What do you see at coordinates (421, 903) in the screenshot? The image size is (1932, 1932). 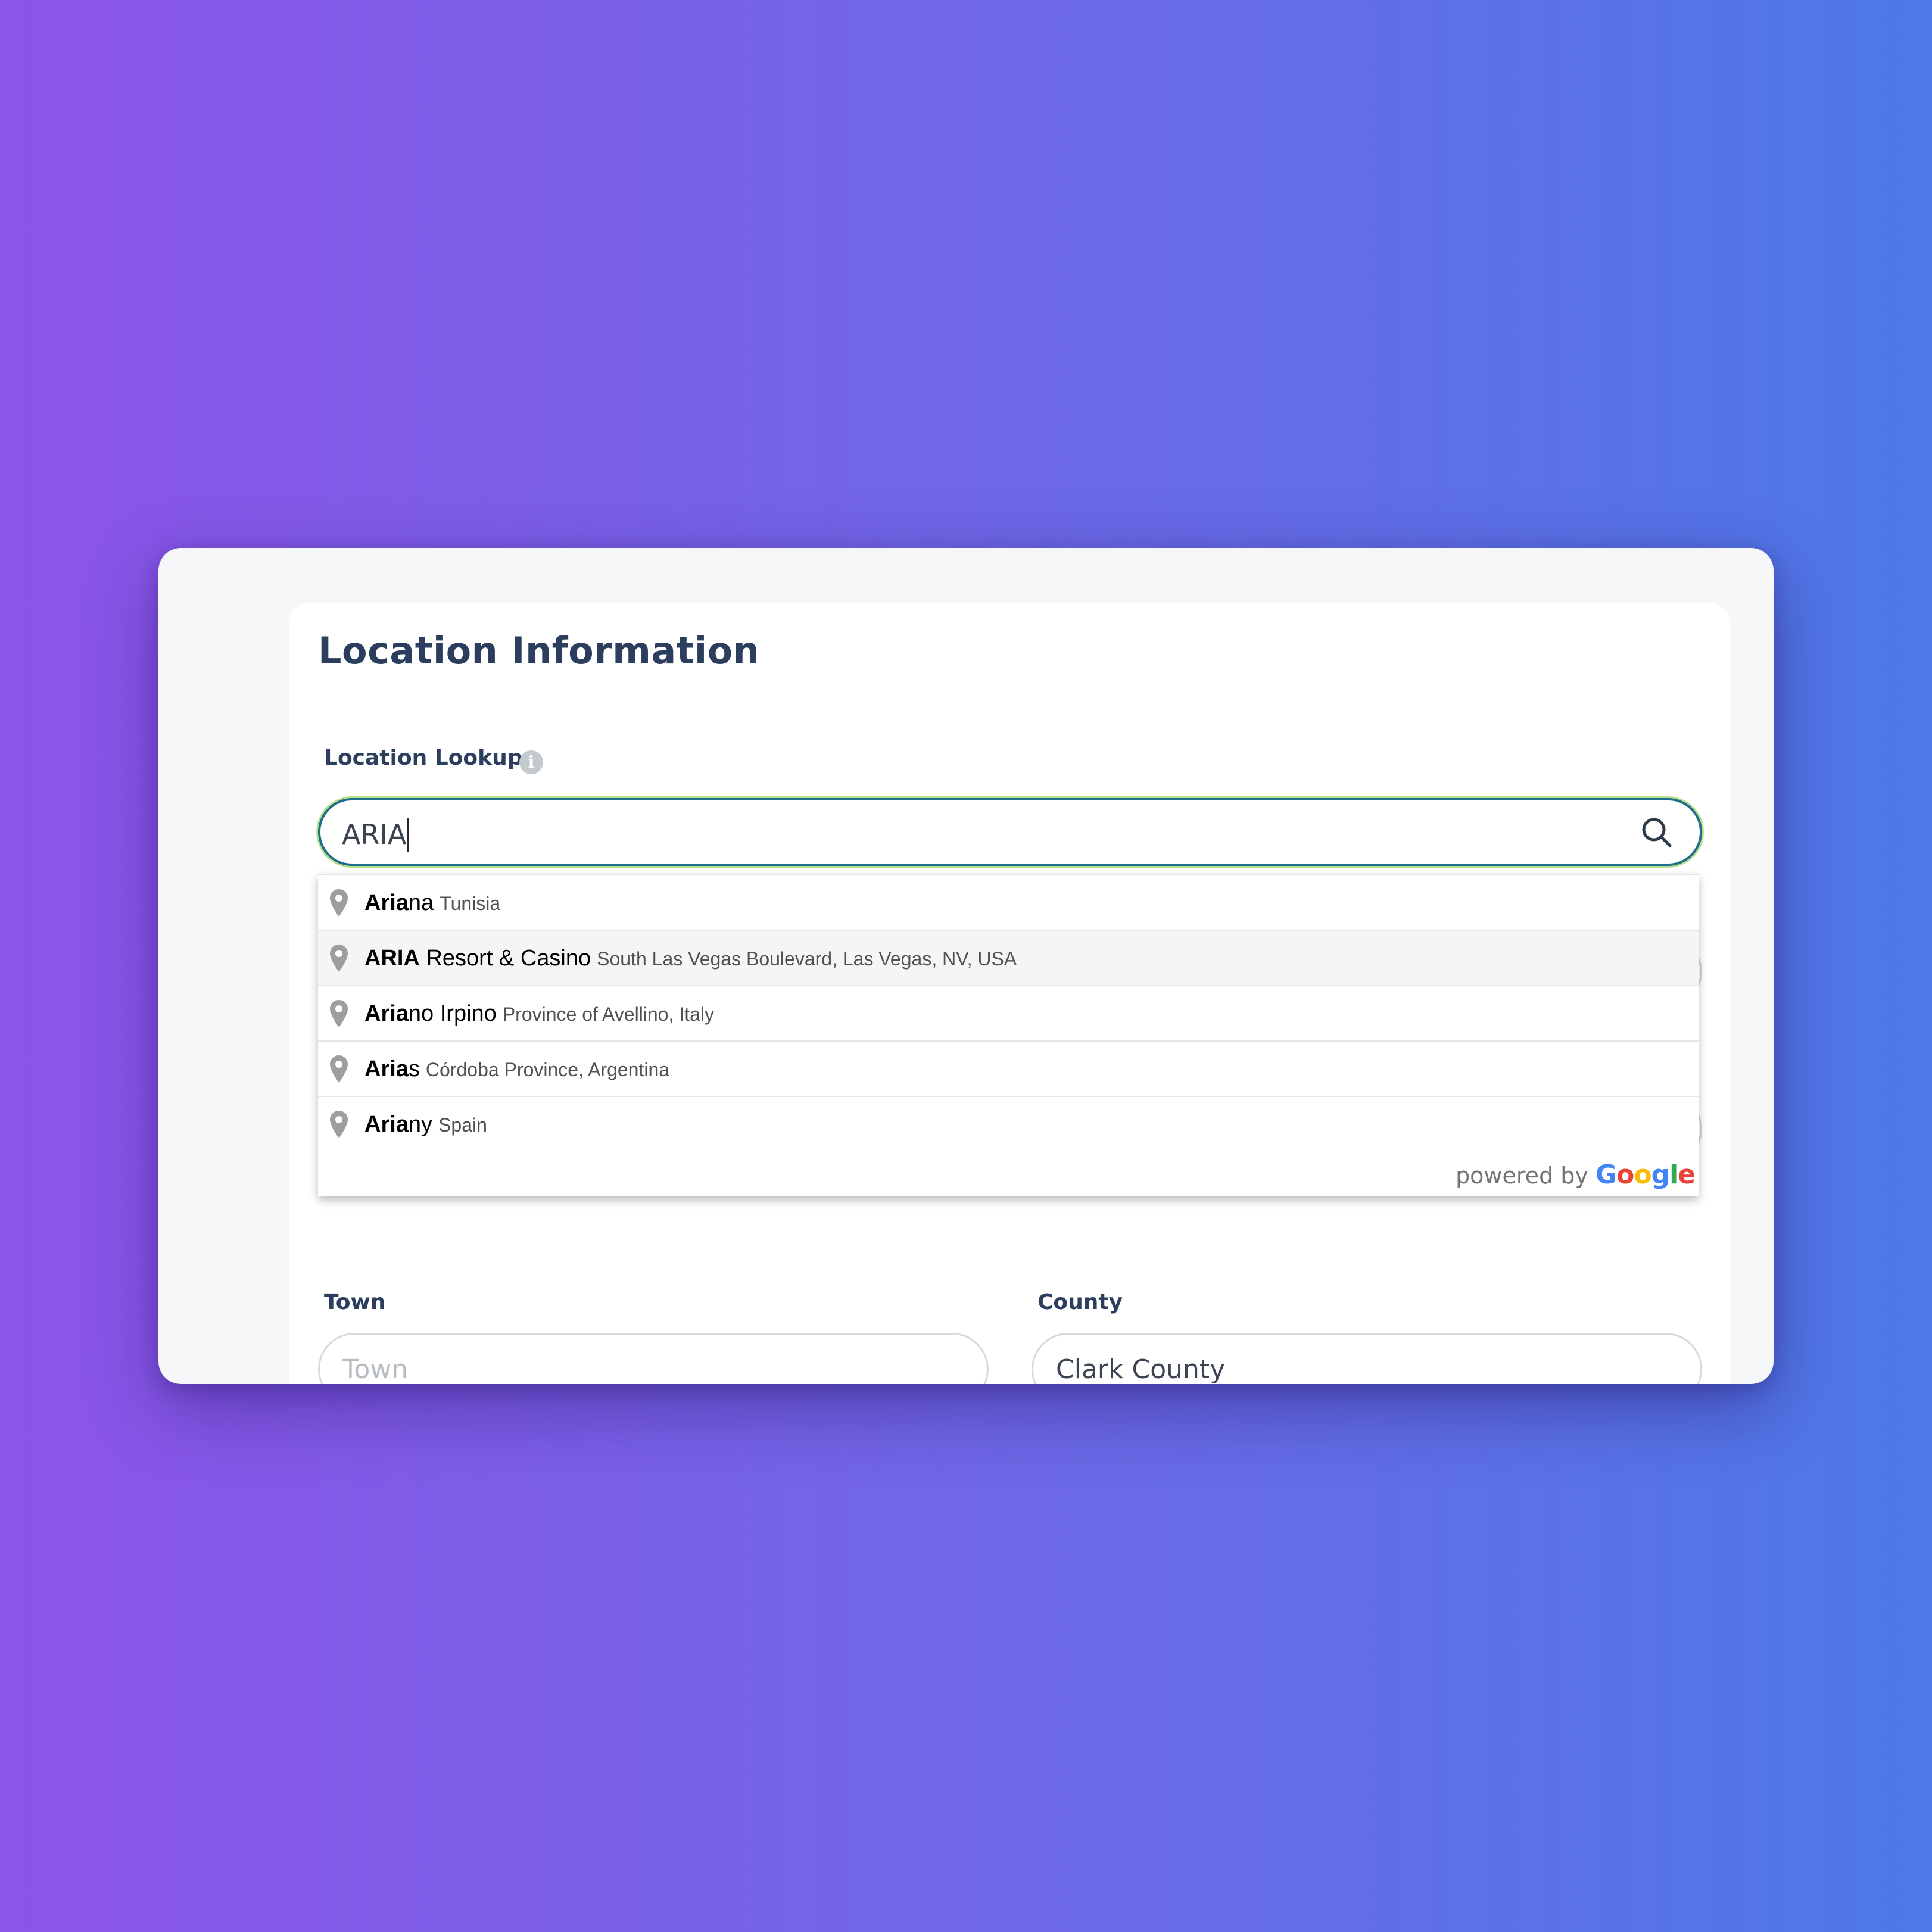 I see `suggestion-primary-rest: na` at bounding box center [421, 903].